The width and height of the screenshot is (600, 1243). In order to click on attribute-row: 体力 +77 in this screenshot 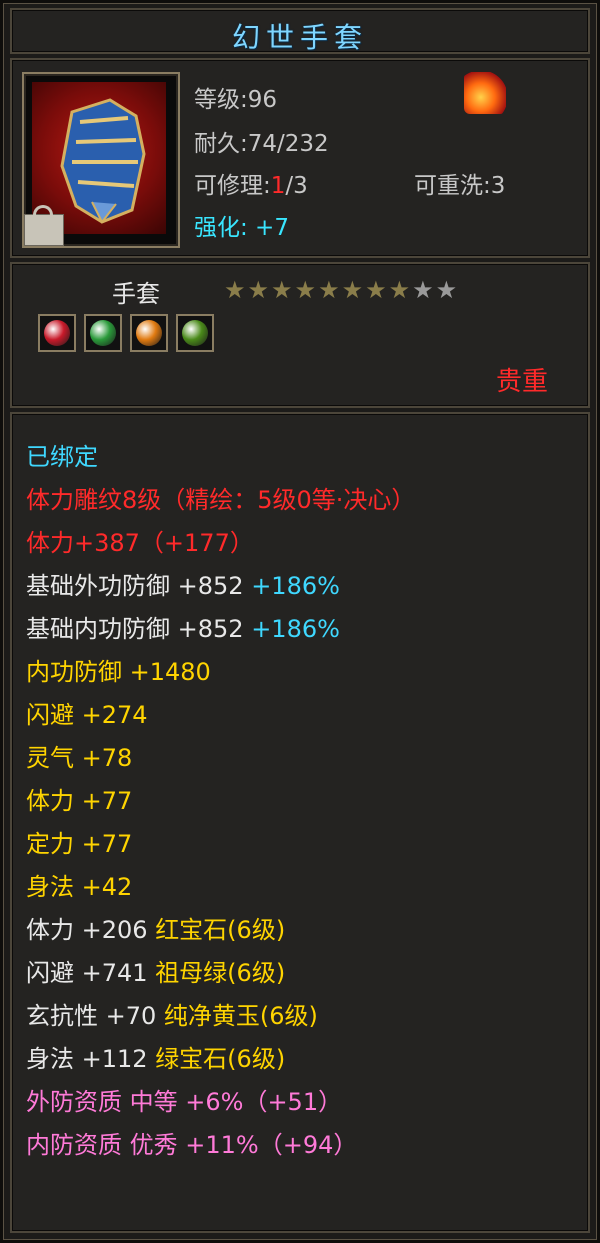, I will do `click(220, 801)`.